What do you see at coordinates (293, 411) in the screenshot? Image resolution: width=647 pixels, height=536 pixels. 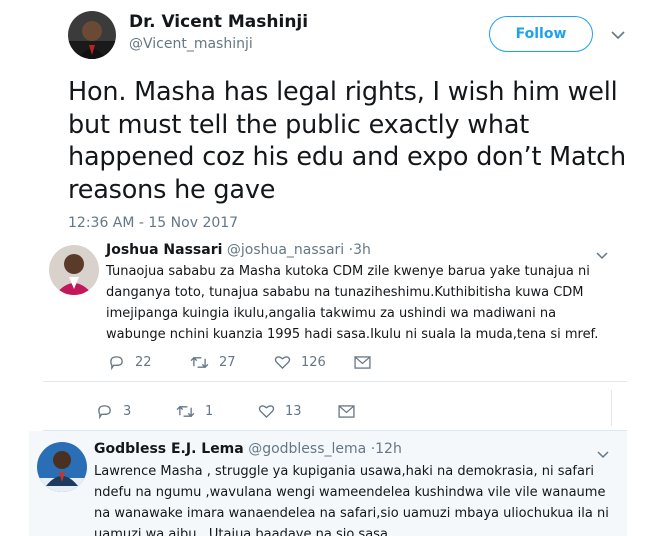 I see `like-count: 13` at bounding box center [293, 411].